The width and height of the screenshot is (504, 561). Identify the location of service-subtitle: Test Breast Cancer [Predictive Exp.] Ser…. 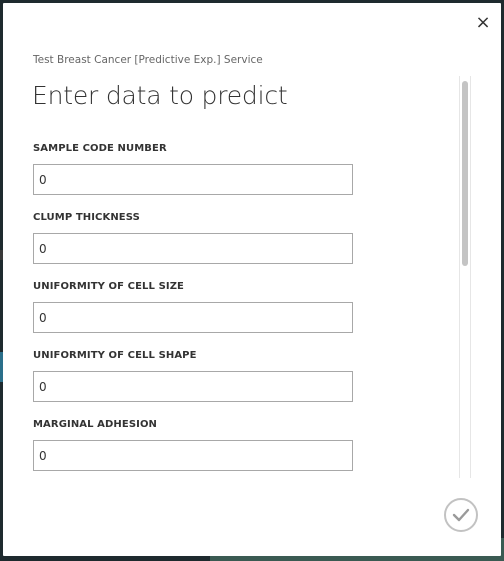
(148, 60).